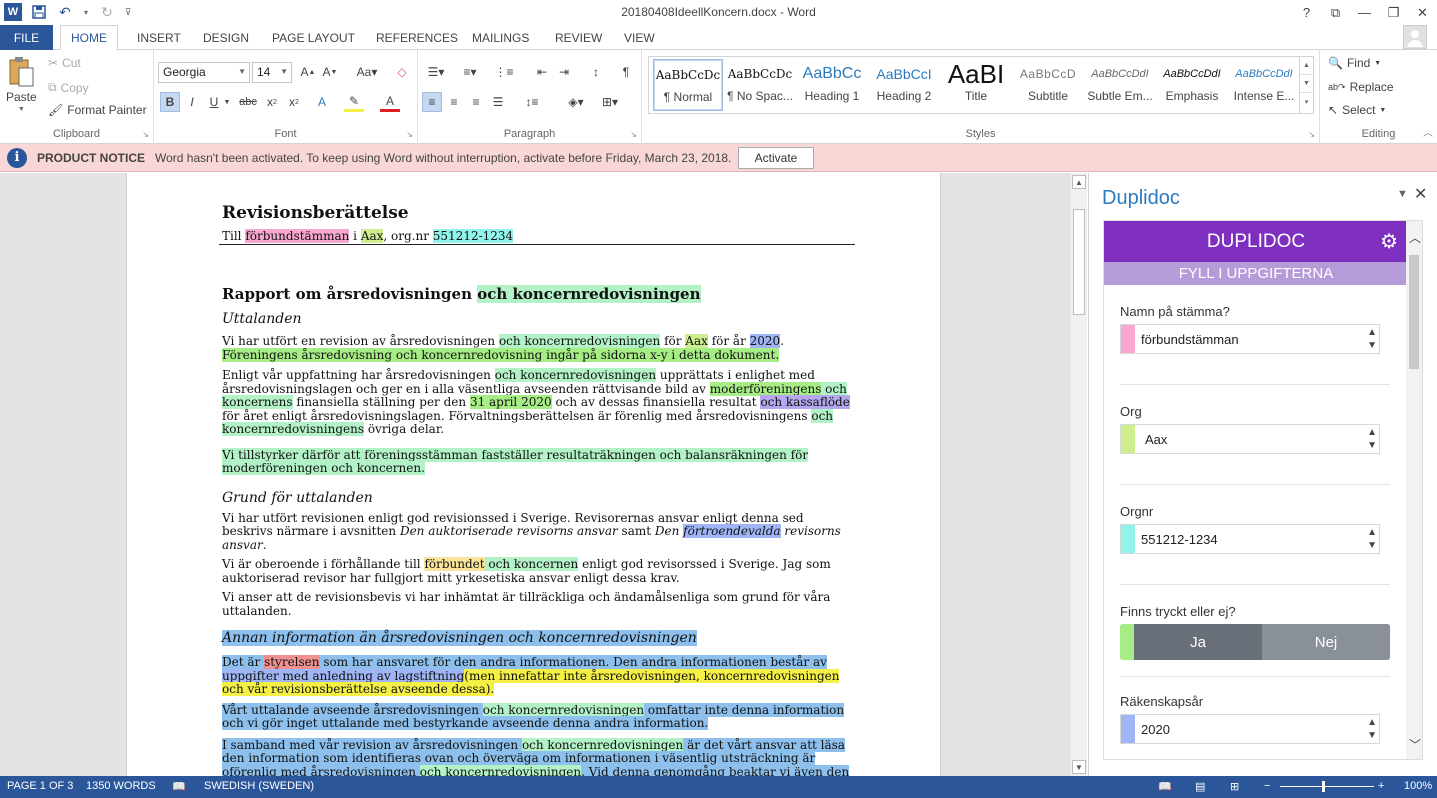 Image resolution: width=1437 pixels, height=798 pixels. I want to click on highlight-color-icon: ✎, so click(354, 102).